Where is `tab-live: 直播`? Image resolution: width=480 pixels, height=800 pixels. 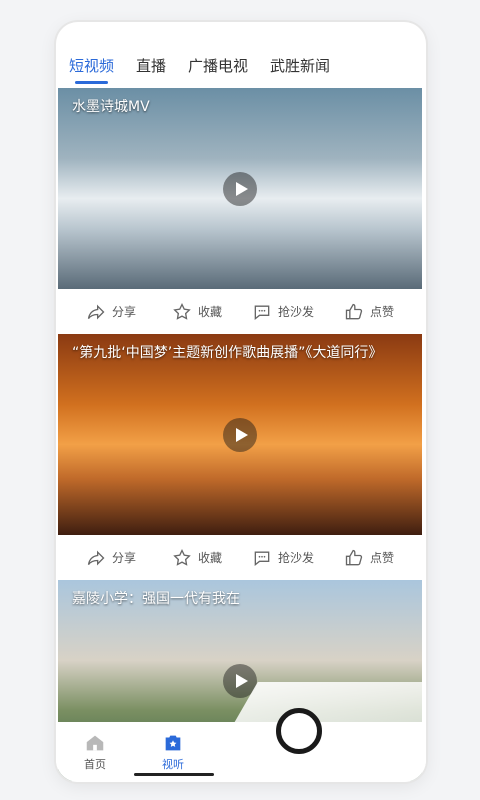
tab-live: 直播 is located at coordinates (151, 66).